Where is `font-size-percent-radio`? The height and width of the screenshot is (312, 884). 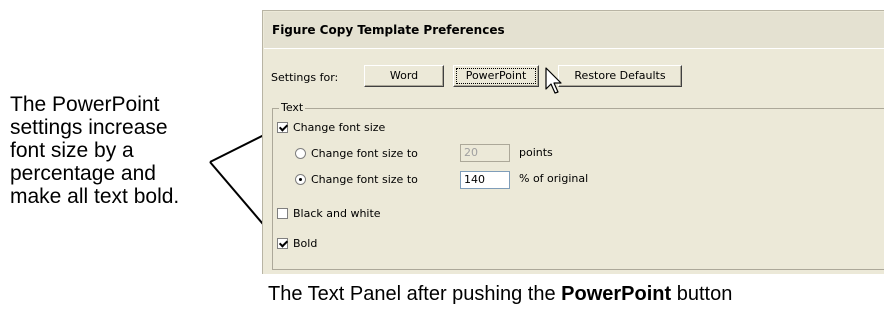 font-size-percent-radio is located at coordinates (300, 179).